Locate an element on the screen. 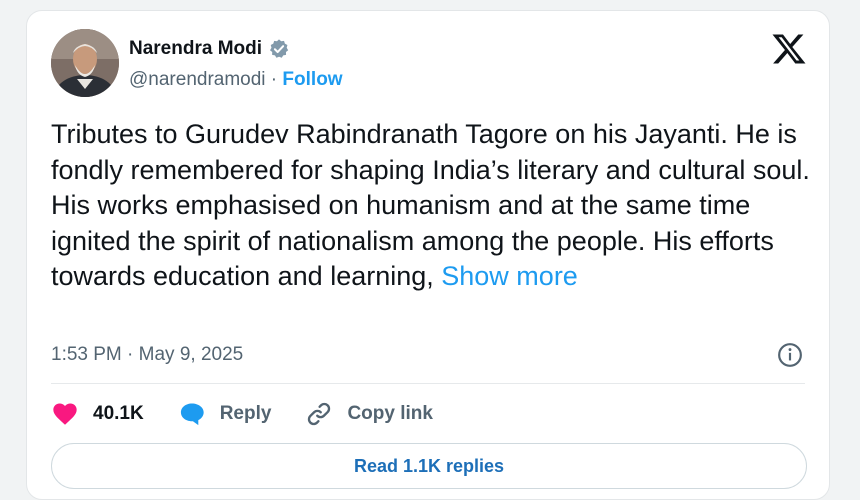 This screenshot has height=500, width=860. author-name: Narendra Modi is located at coordinates (195, 49).